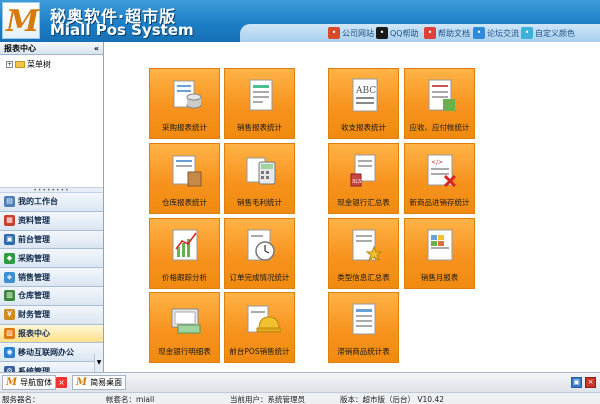 The image size is (600, 404). What do you see at coordinates (98, 363) in the screenshot?
I see `nav-scroll-down-icon: ▼` at bounding box center [98, 363].